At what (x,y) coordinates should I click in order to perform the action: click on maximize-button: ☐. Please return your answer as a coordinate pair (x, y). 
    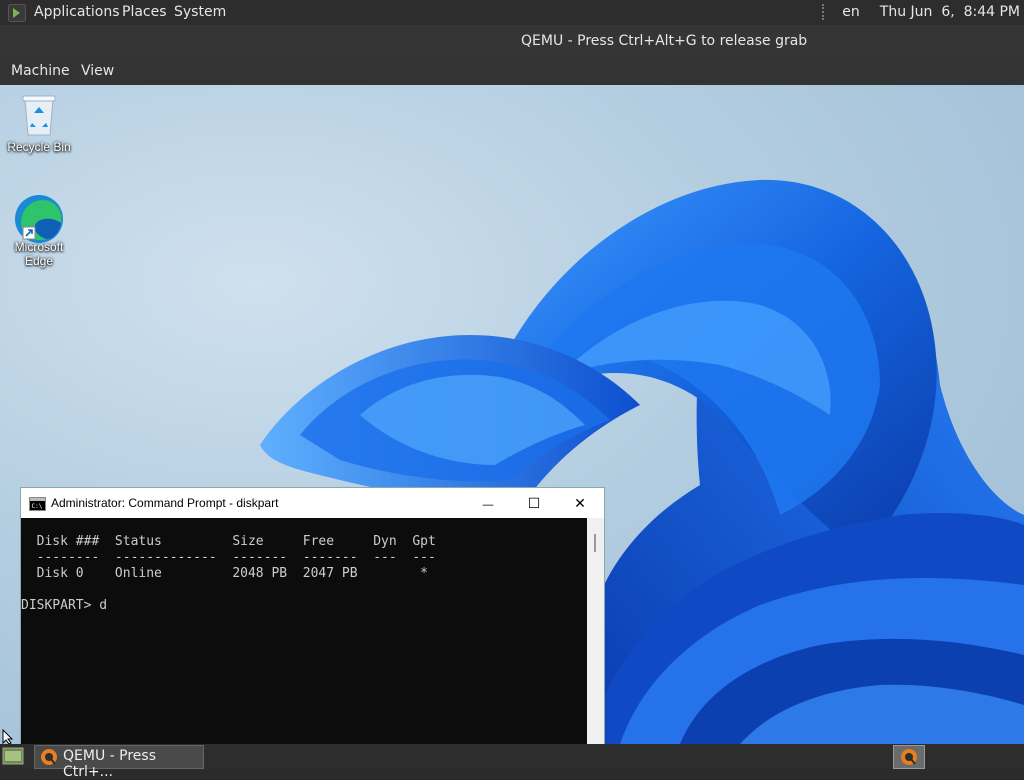
    Looking at the image, I should click on (534, 503).